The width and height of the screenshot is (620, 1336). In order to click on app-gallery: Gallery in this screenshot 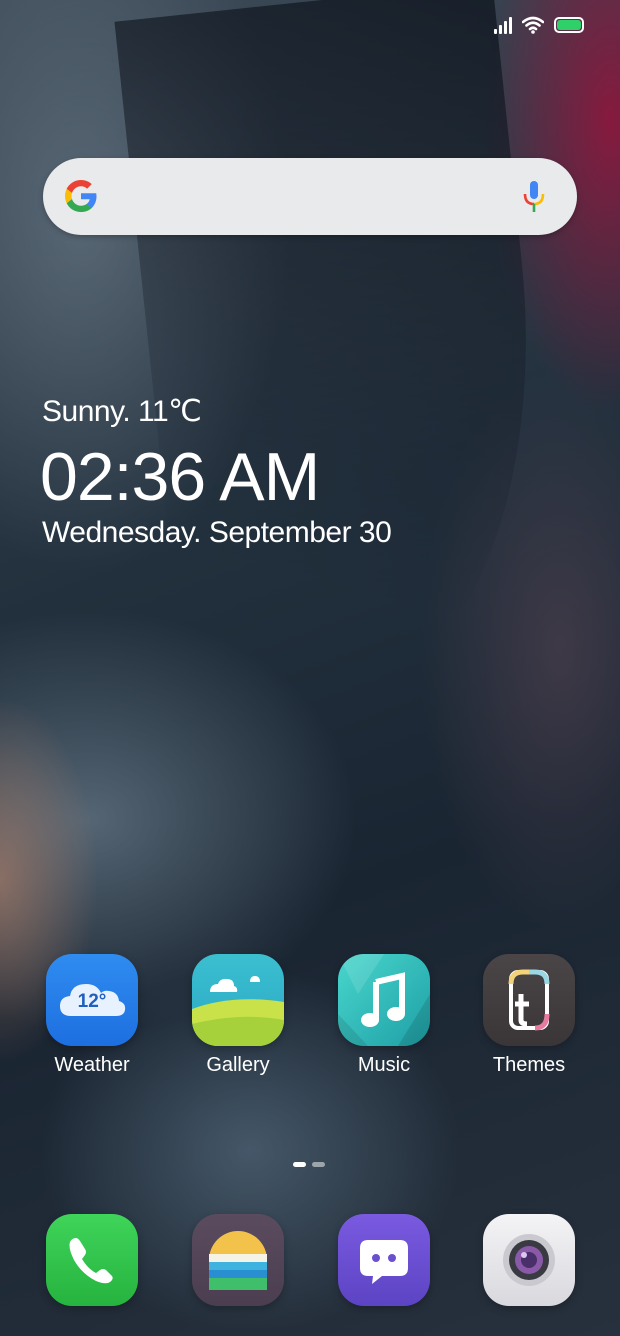, I will do `click(238, 1015)`.